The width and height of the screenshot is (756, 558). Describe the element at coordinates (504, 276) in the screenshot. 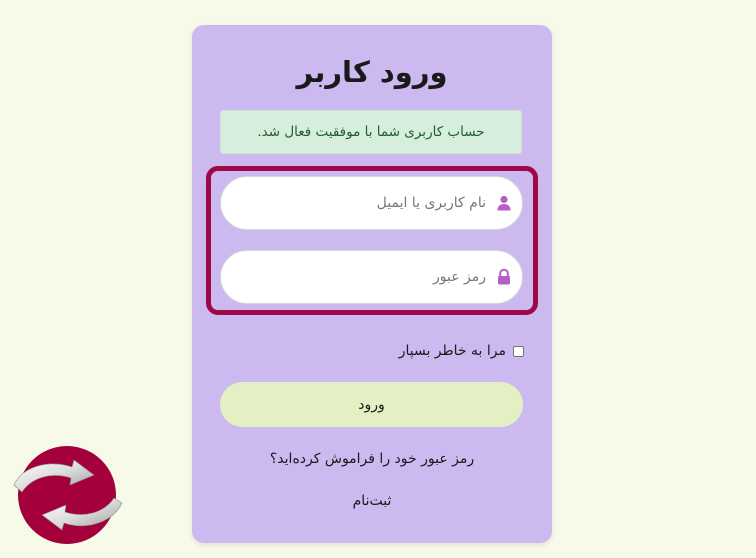

I see `lock-icon` at that location.